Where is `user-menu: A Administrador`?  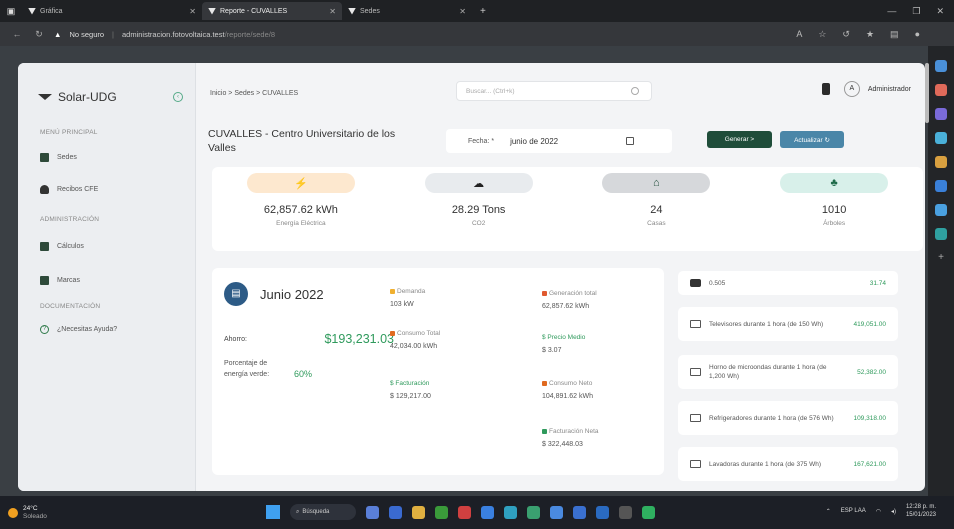 user-menu: A Administrador is located at coordinates (866, 89).